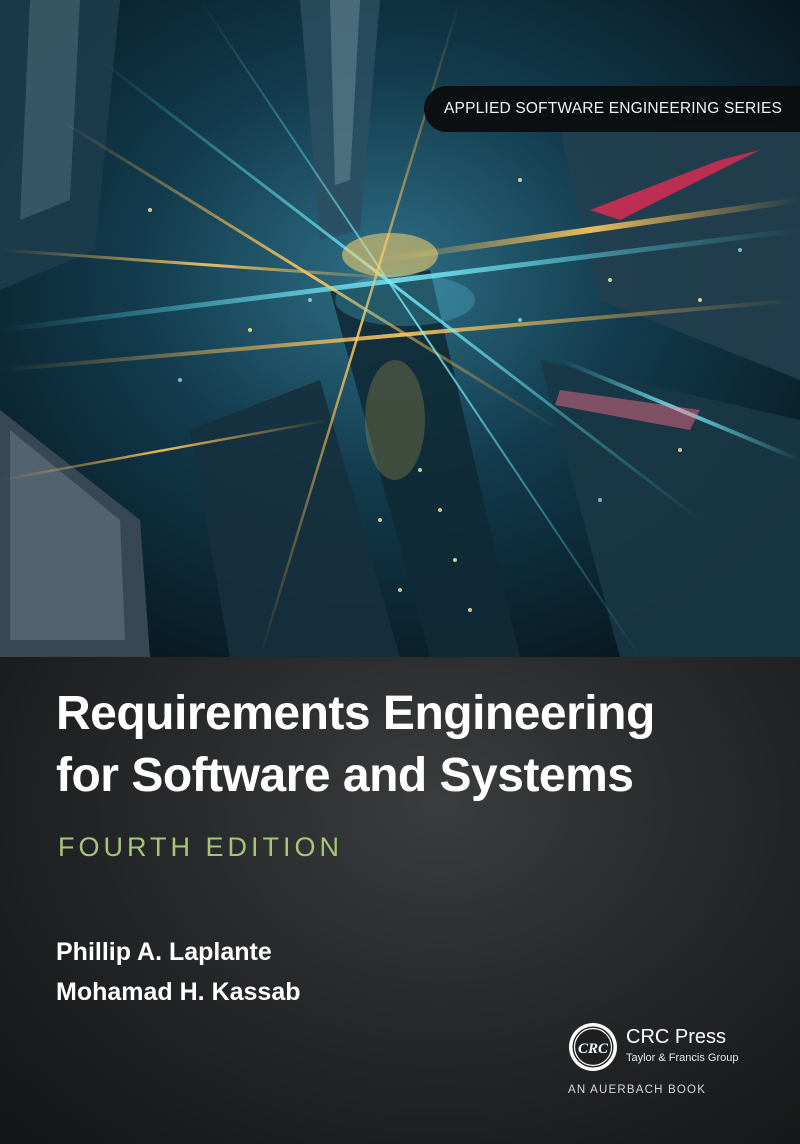  I want to click on series-name: APPLIED SOFTWARE ENGINEERING SERIES, so click(613, 108).